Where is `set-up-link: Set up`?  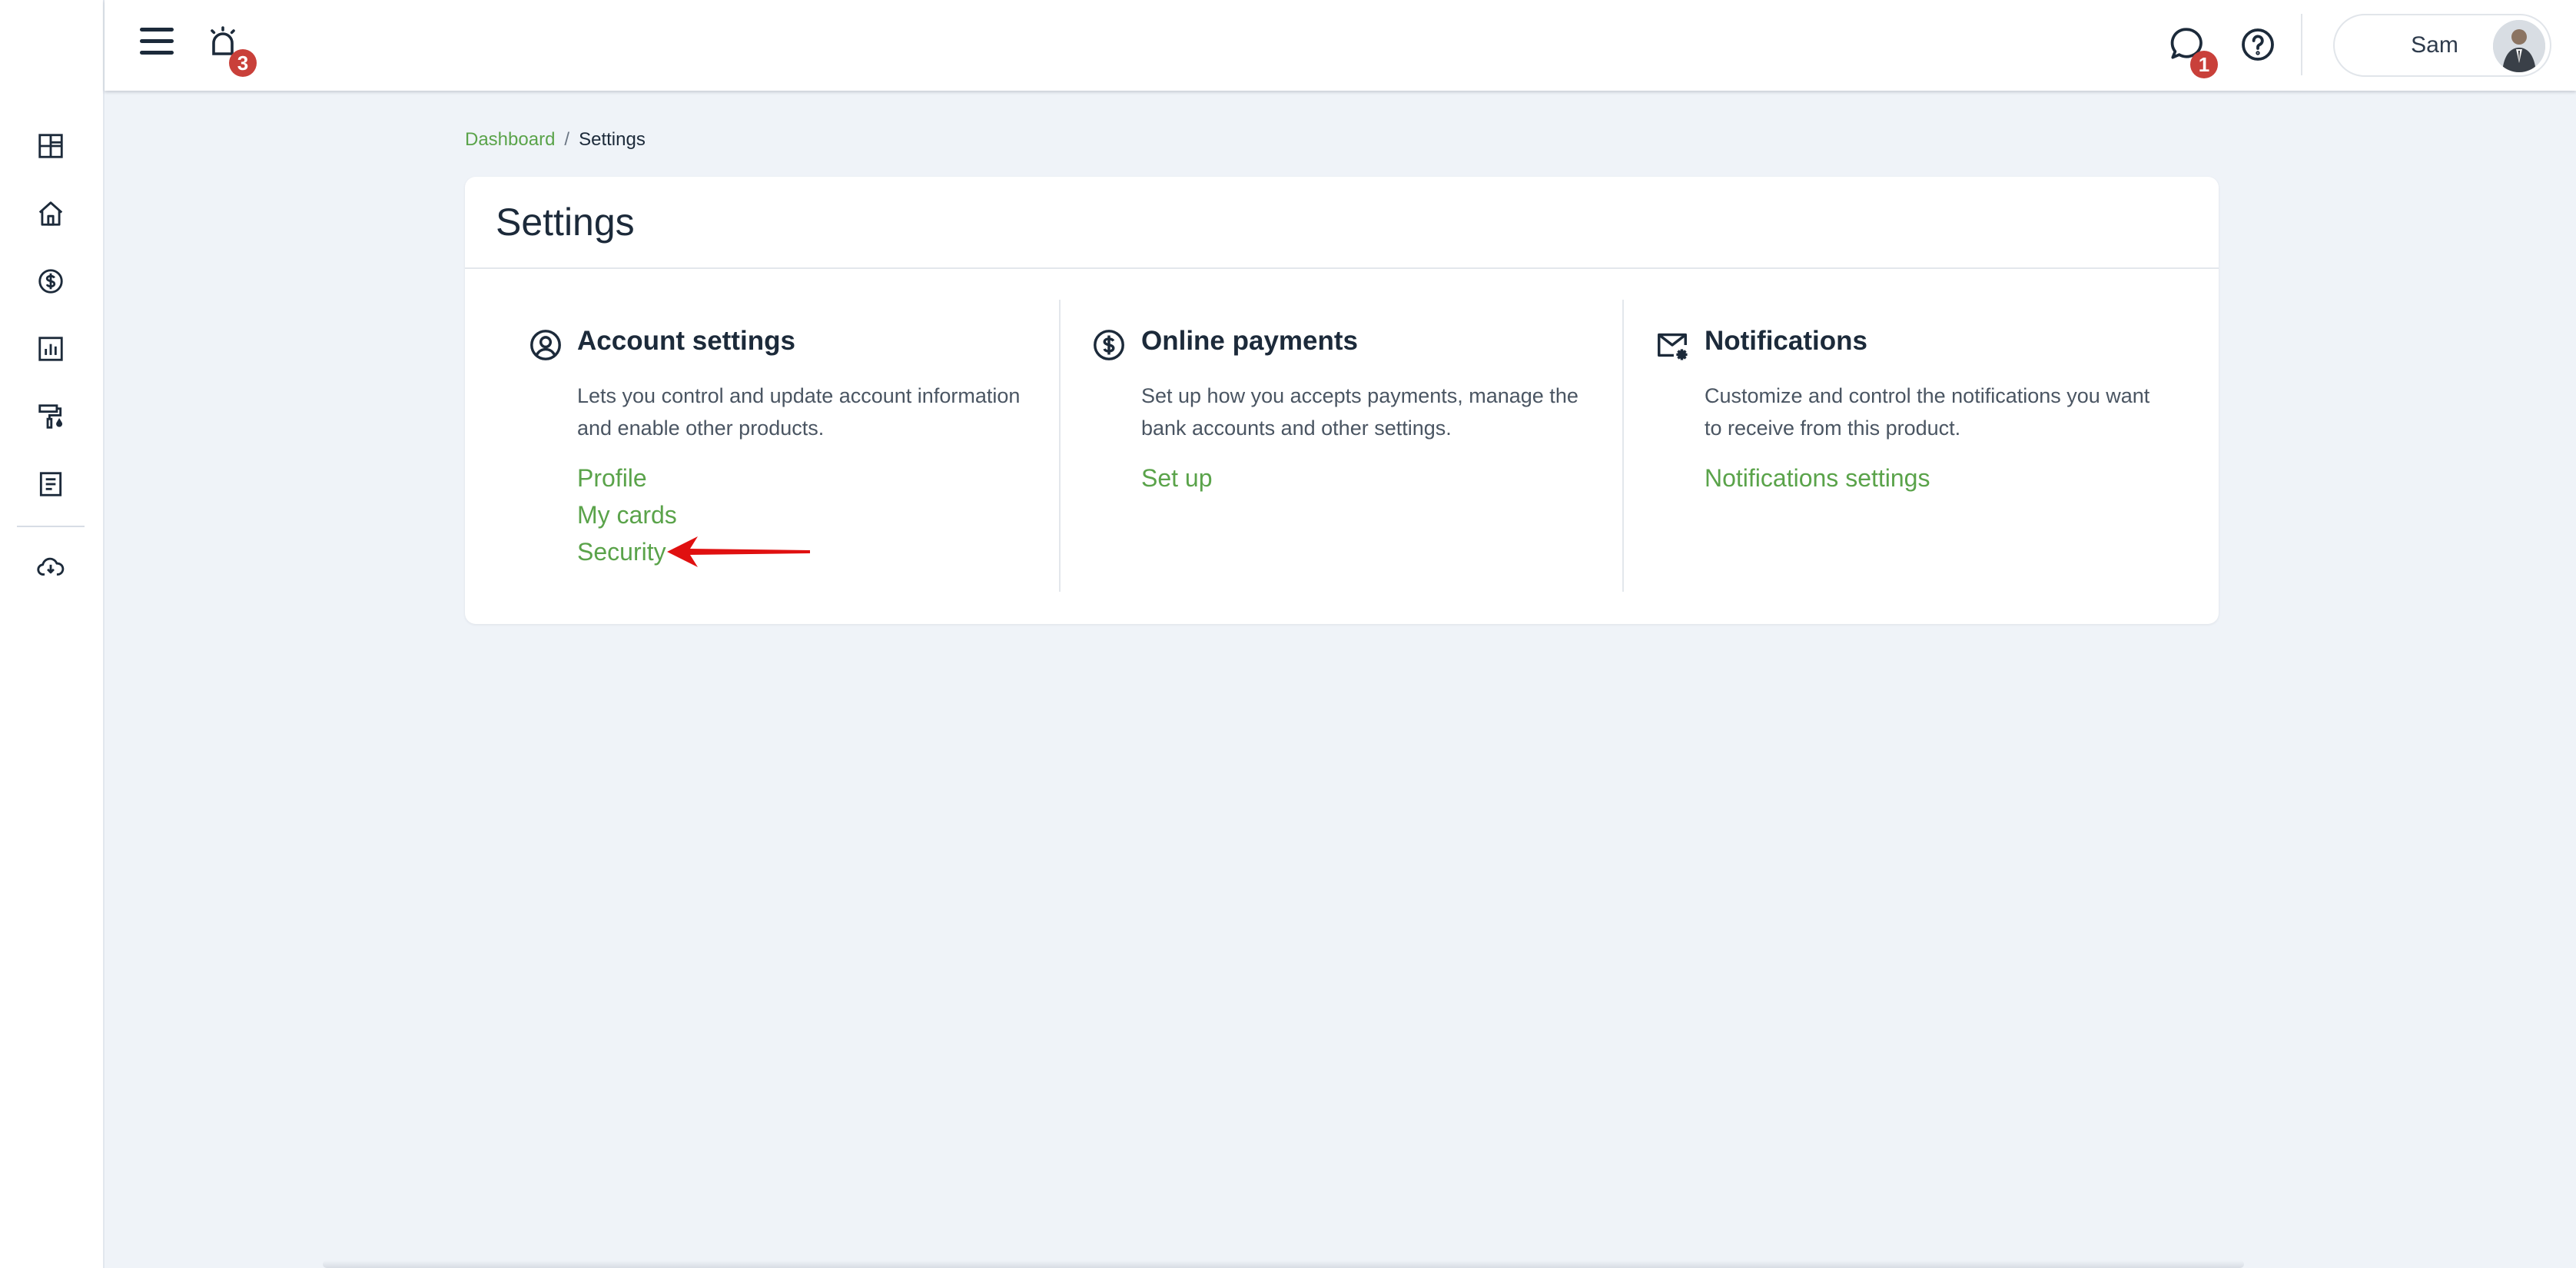
set-up-link: Set up is located at coordinates (1177, 478).